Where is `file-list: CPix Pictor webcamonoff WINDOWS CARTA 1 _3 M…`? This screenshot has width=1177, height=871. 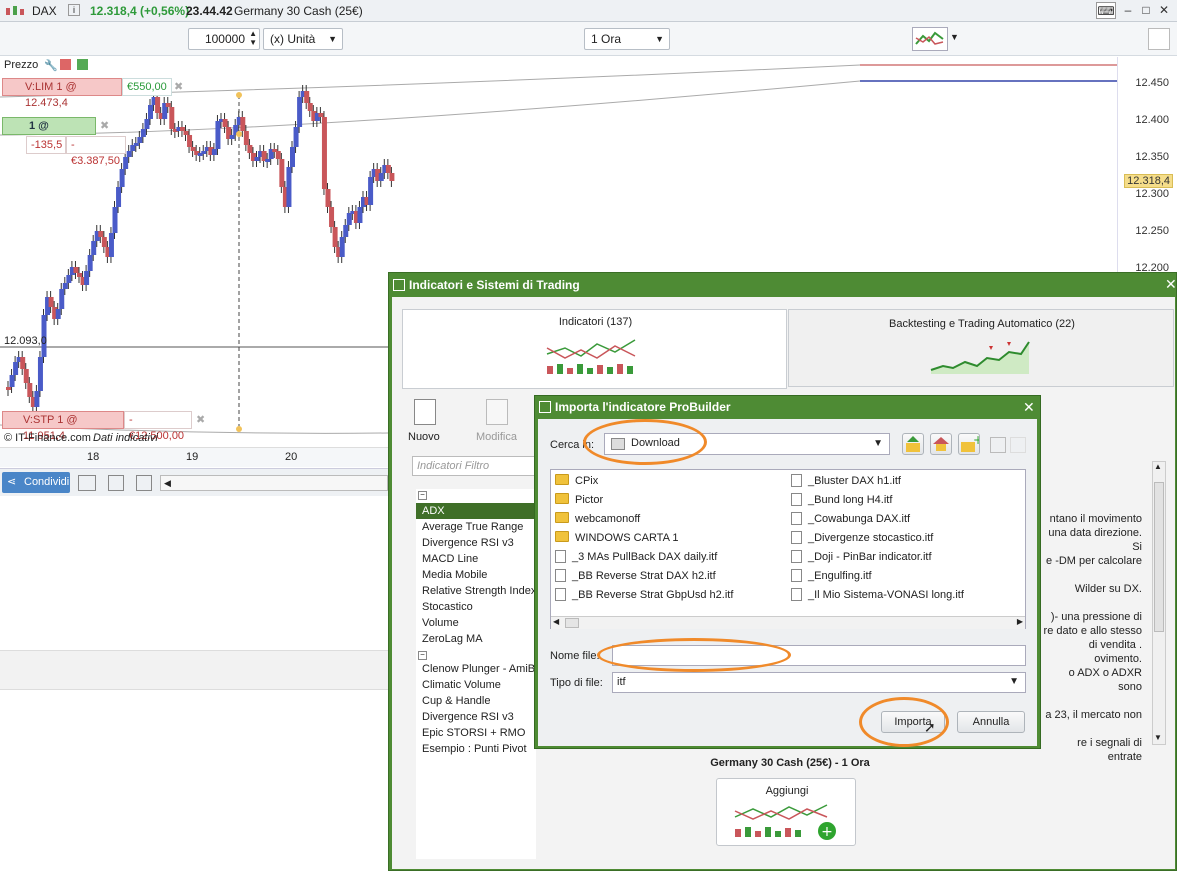 file-list: CPix Pictor webcamonoff WINDOWS CARTA 1 _3 M… is located at coordinates (788, 549).